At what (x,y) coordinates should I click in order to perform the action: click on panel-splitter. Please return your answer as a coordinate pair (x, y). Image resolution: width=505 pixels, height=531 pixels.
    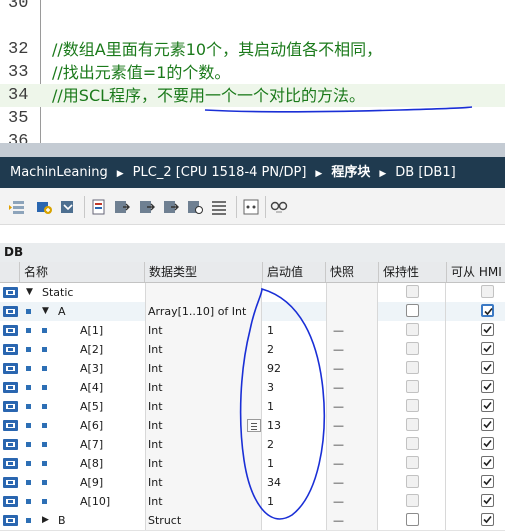
    Looking at the image, I should click on (252, 150).